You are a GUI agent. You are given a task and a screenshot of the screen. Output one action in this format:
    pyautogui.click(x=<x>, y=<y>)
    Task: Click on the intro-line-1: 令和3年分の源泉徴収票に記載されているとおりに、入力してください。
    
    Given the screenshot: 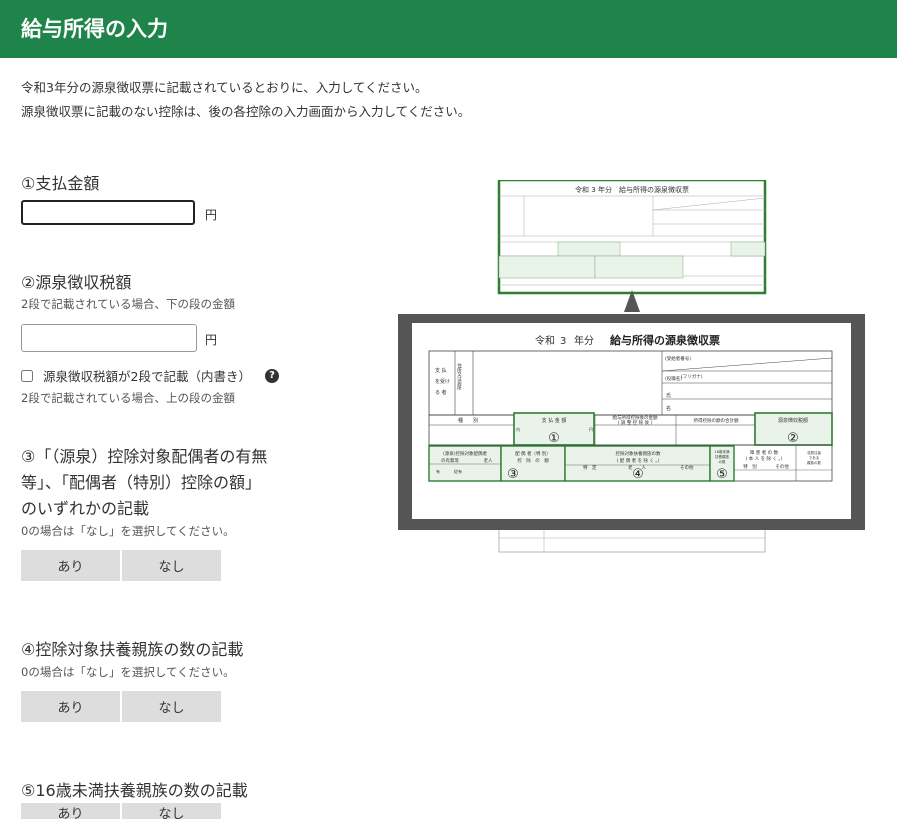 What is the action you would take?
    pyautogui.click(x=224, y=87)
    